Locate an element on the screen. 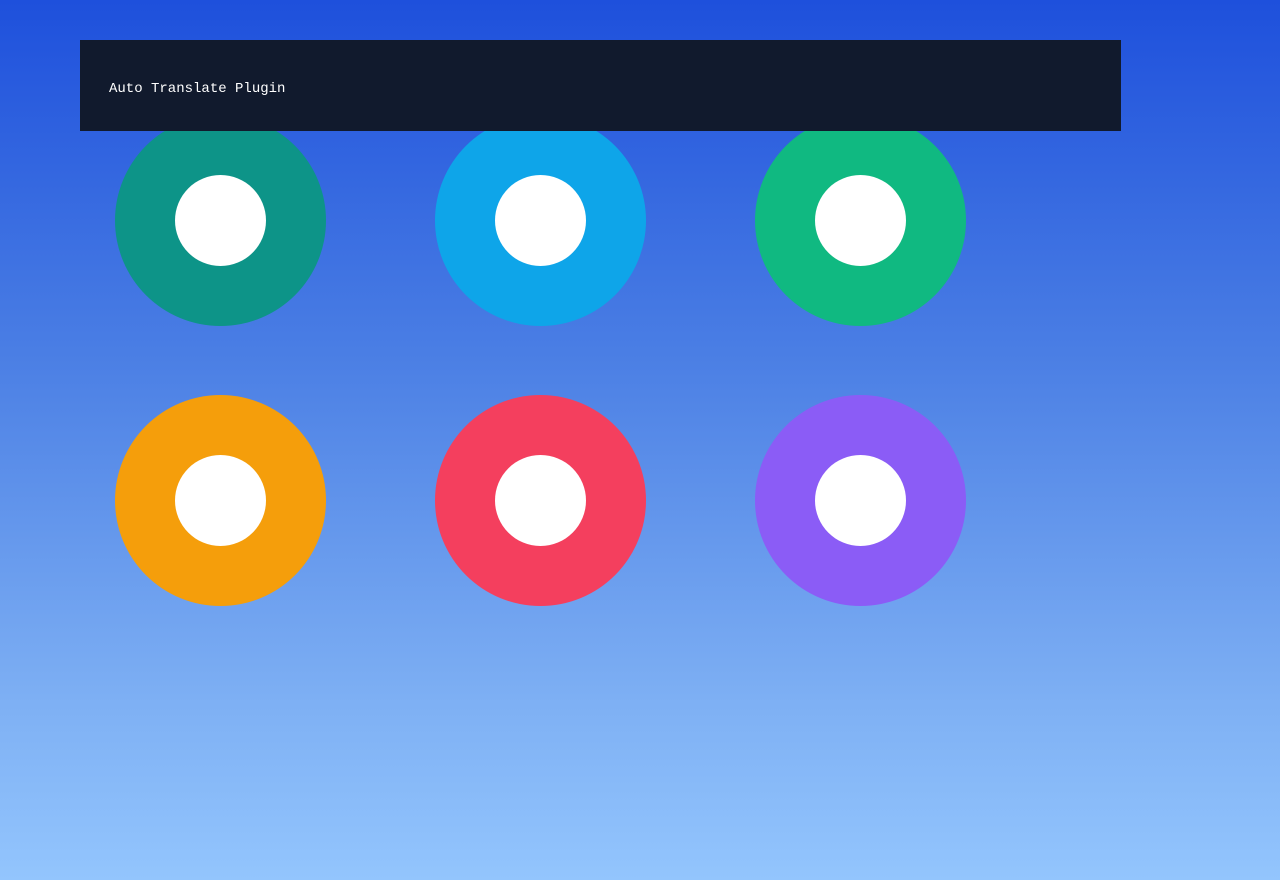 The height and width of the screenshot is (880, 1280). ring-tile-rose is located at coordinates (540, 500).